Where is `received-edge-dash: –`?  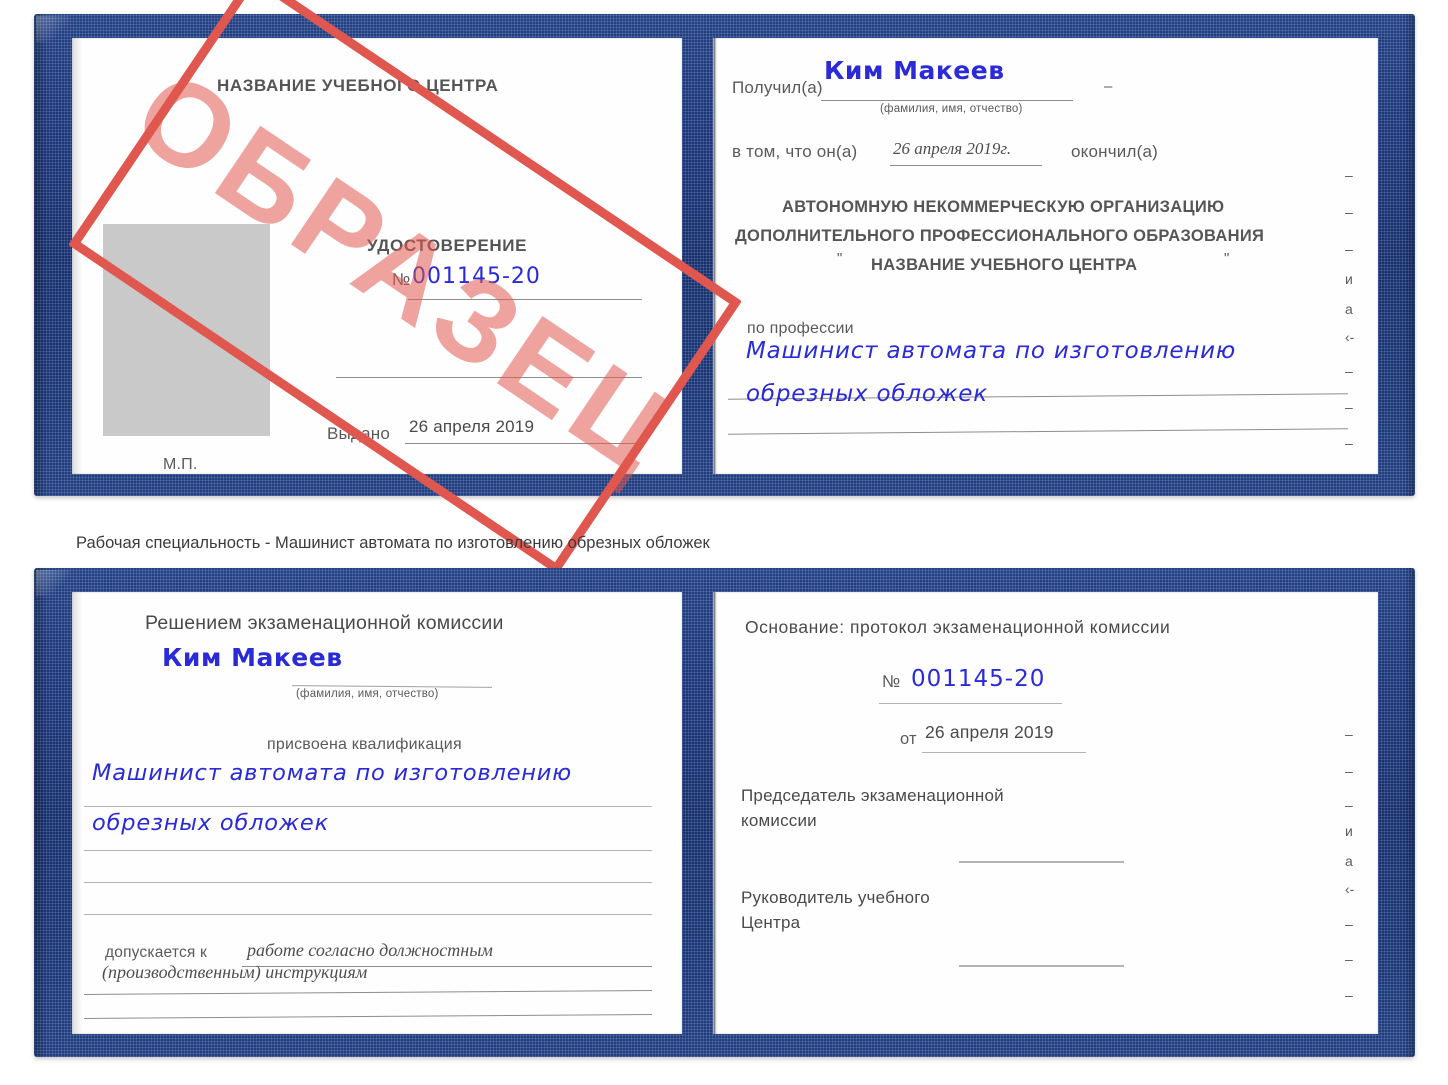 received-edge-dash: – is located at coordinates (1108, 86).